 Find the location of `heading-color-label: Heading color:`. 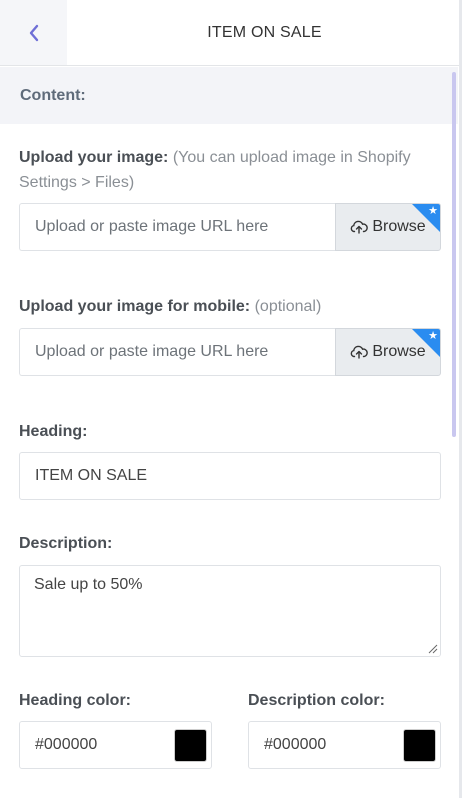

heading-color-label: Heading color: is located at coordinates (75, 700).